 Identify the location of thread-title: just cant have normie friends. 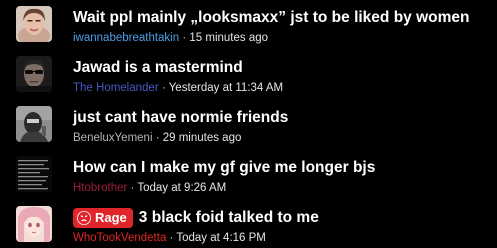
(180, 118).